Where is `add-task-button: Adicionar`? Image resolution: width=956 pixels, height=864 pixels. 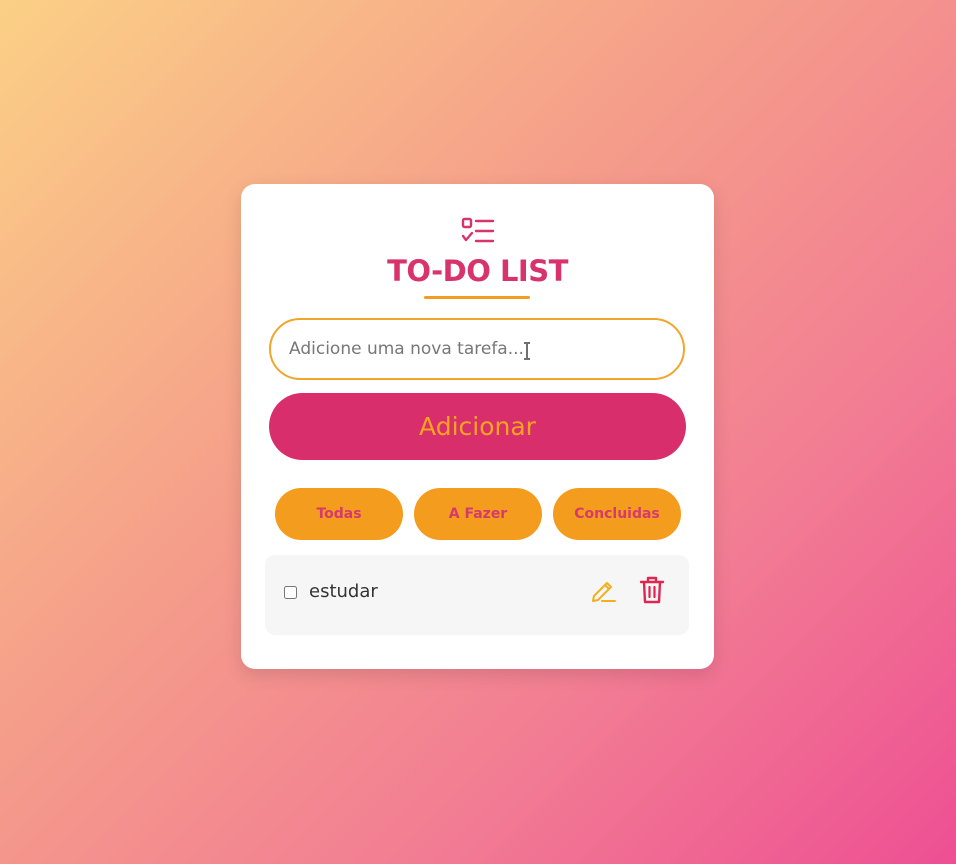 add-task-button: Adicionar is located at coordinates (477, 426).